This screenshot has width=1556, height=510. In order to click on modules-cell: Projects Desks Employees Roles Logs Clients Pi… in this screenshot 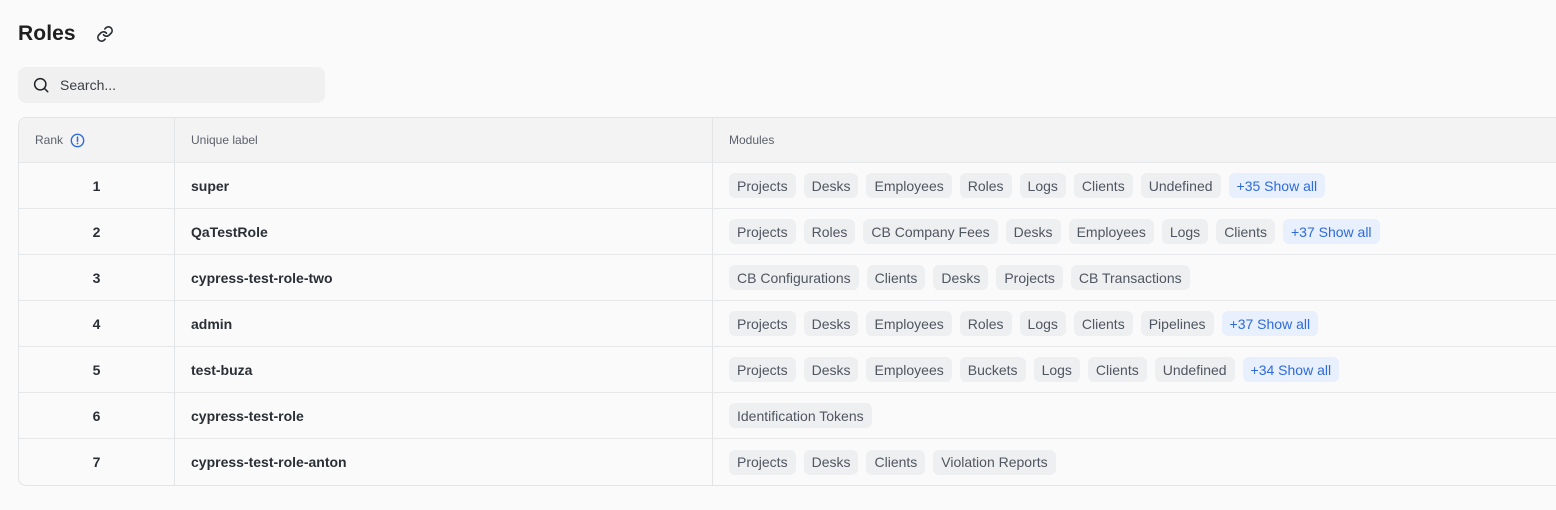, I will do `click(1134, 323)`.